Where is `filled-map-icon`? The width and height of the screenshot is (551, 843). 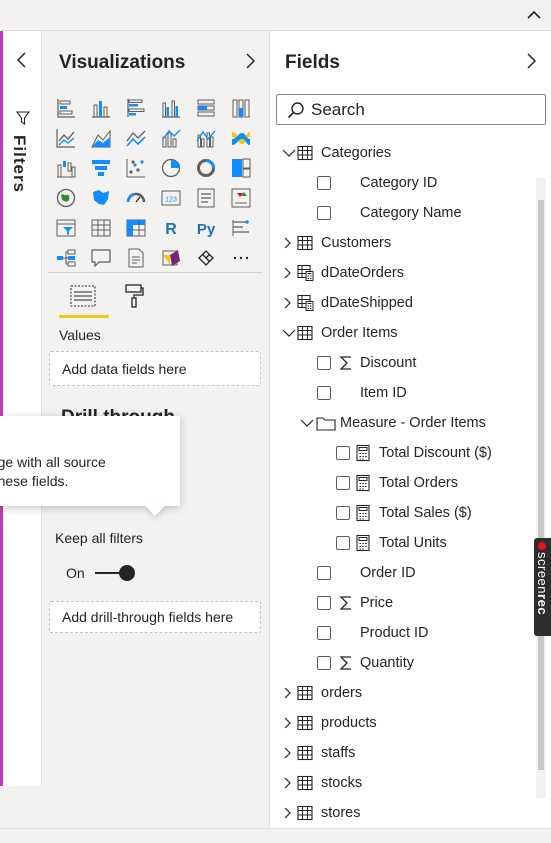 filled-map-icon is located at coordinates (100, 198).